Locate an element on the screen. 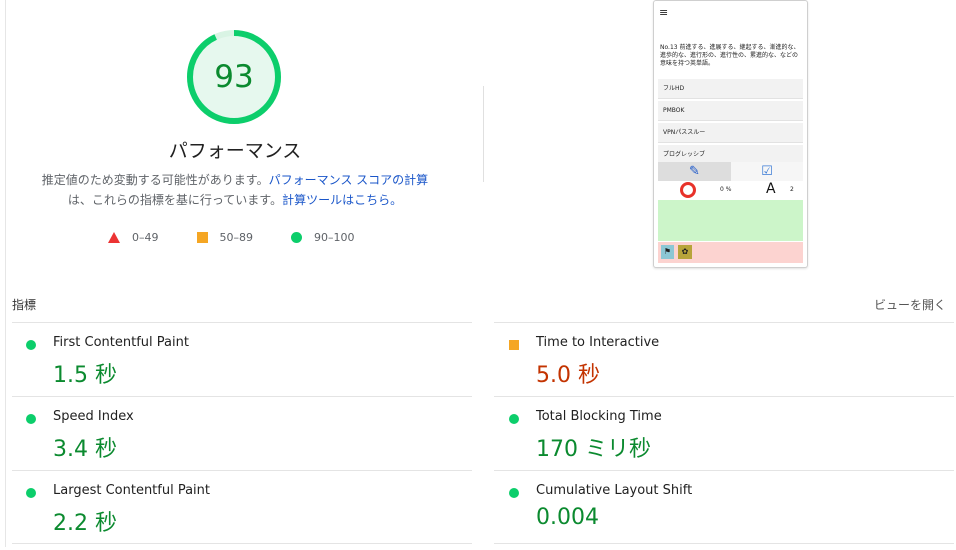 This screenshot has height=550, width=956. thumbnail-link-list: フルHD PMBOK VPNパススルー プログレッシブ is located at coordinates (730, 123).